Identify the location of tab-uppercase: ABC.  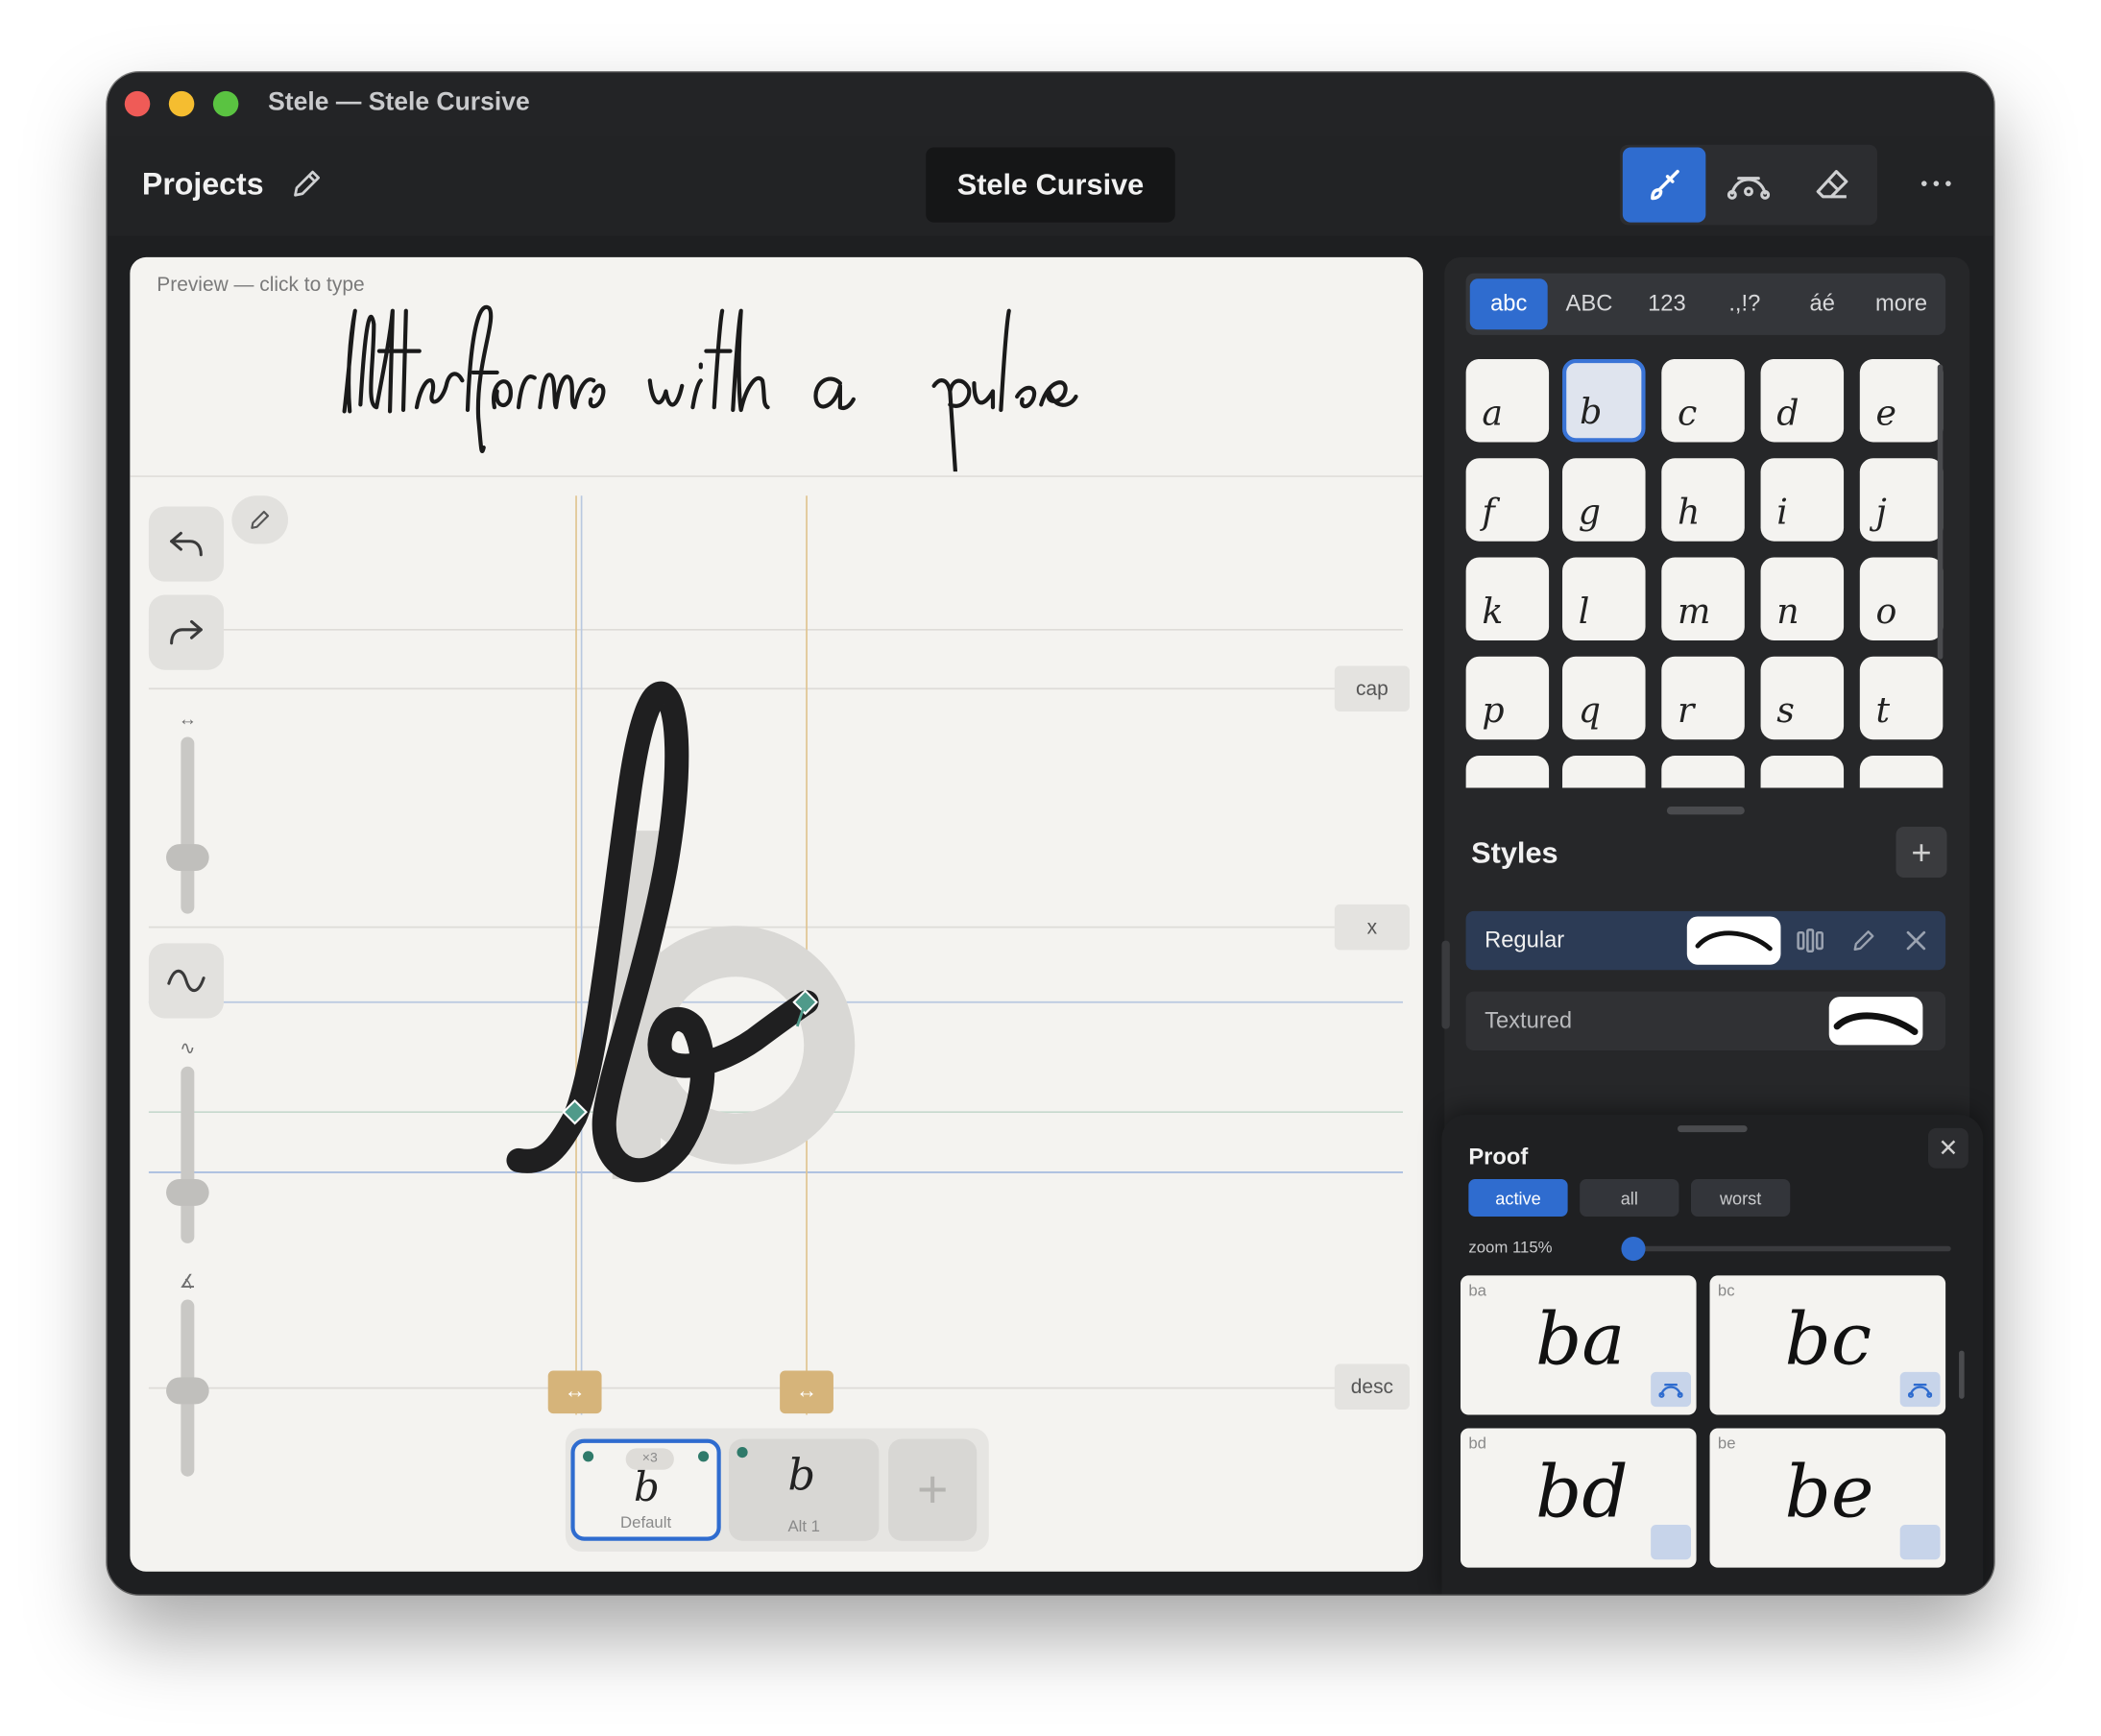
(1589, 303).